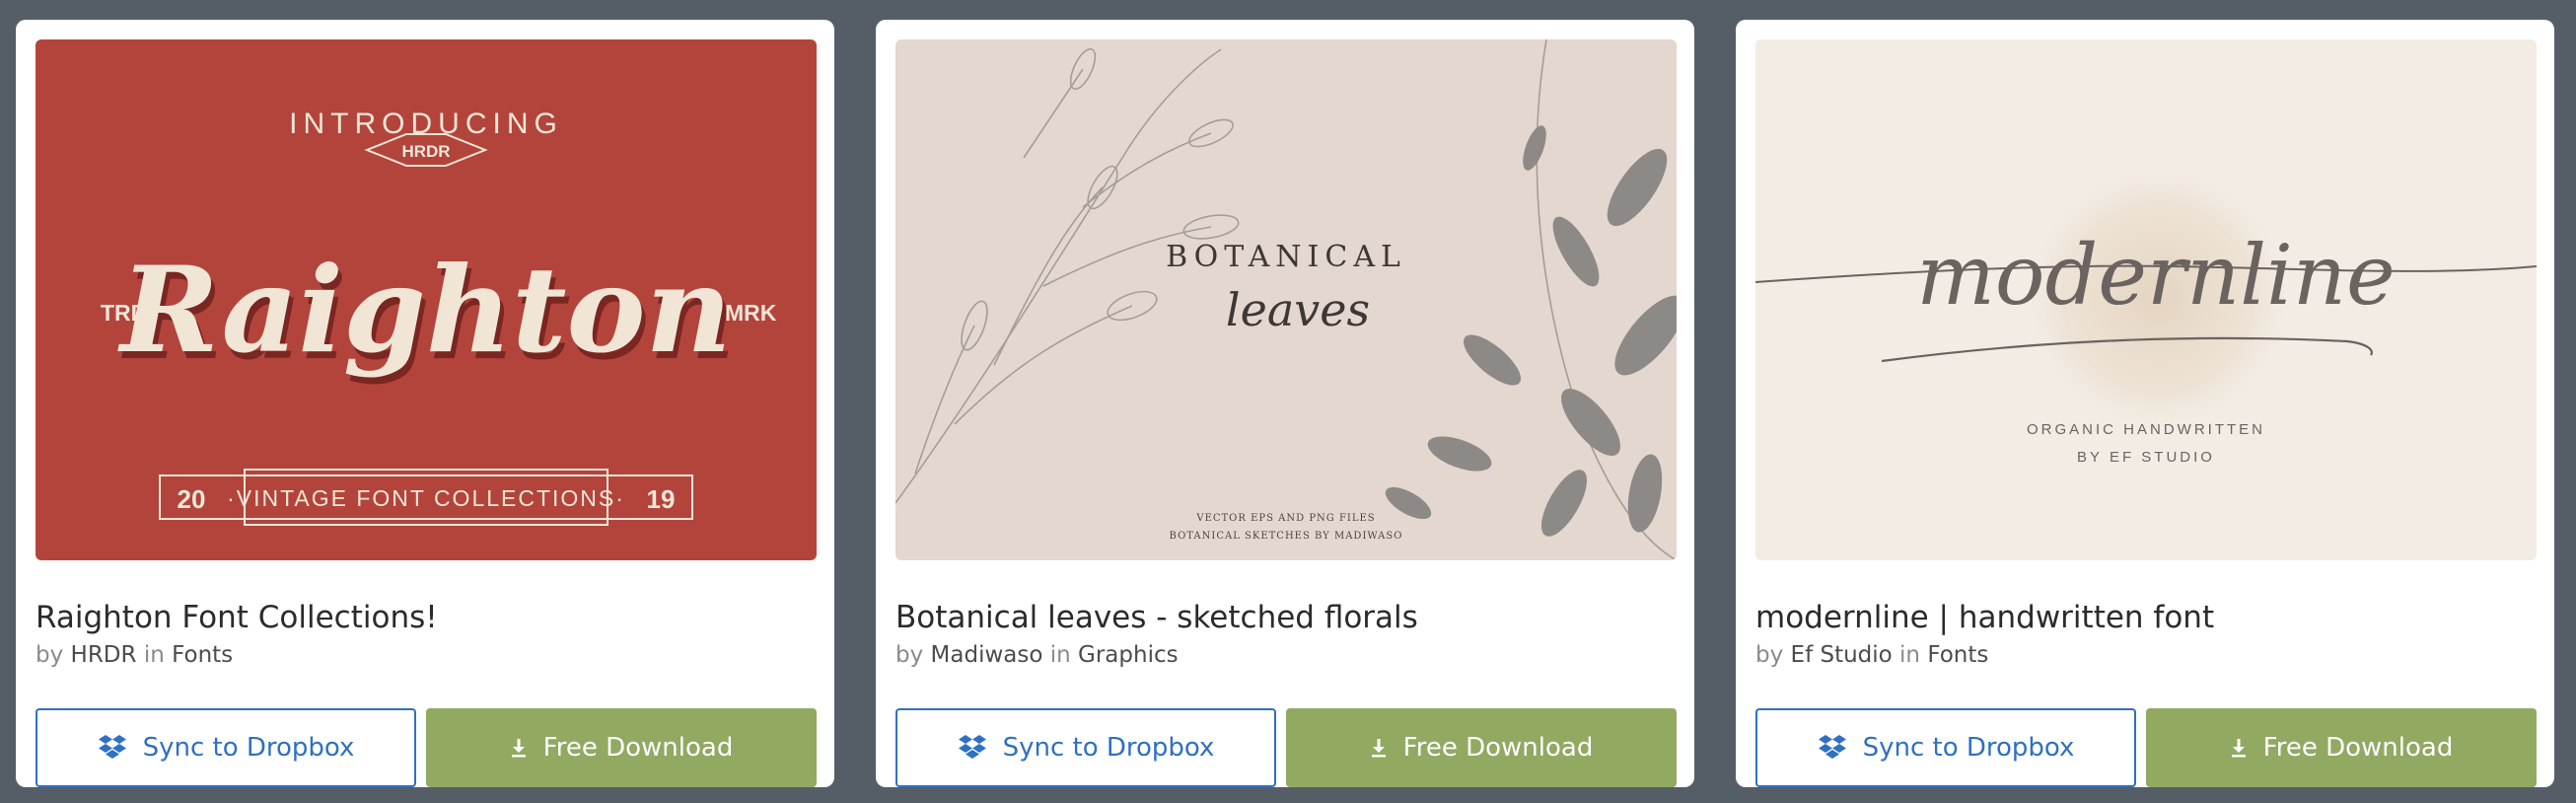 The width and height of the screenshot is (2576, 803). Describe the element at coordinates (425, 152) in the screenshot. I see `svg-text: HRDR` at that location.